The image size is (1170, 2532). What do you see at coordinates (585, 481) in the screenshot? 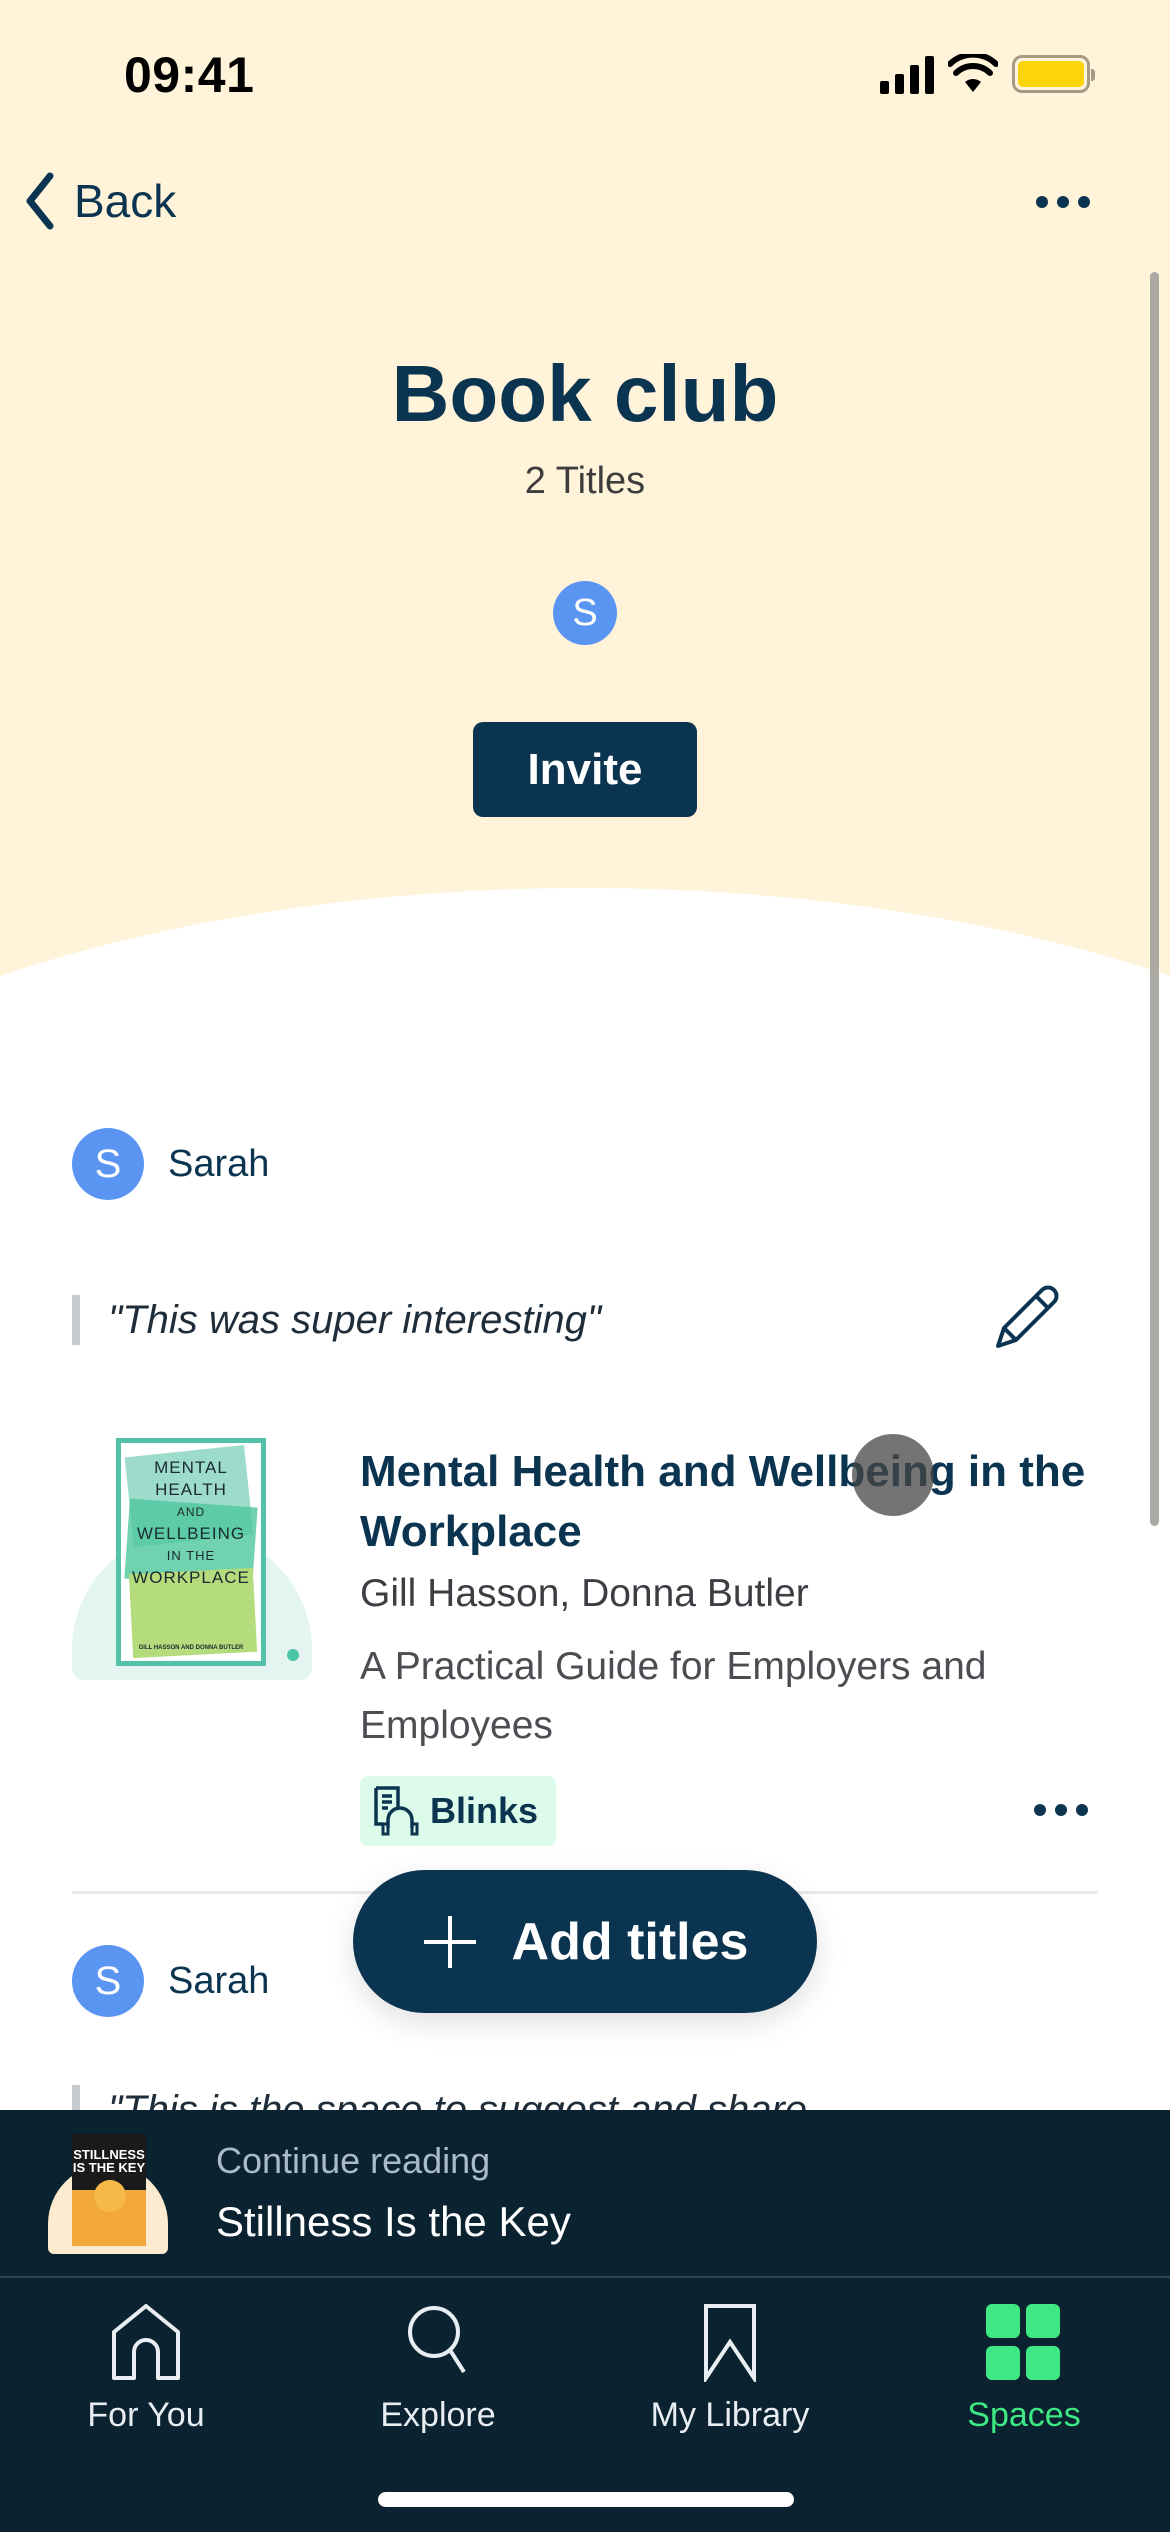
I see `title-count: 2 Titles` at bounding box center [585, 481].